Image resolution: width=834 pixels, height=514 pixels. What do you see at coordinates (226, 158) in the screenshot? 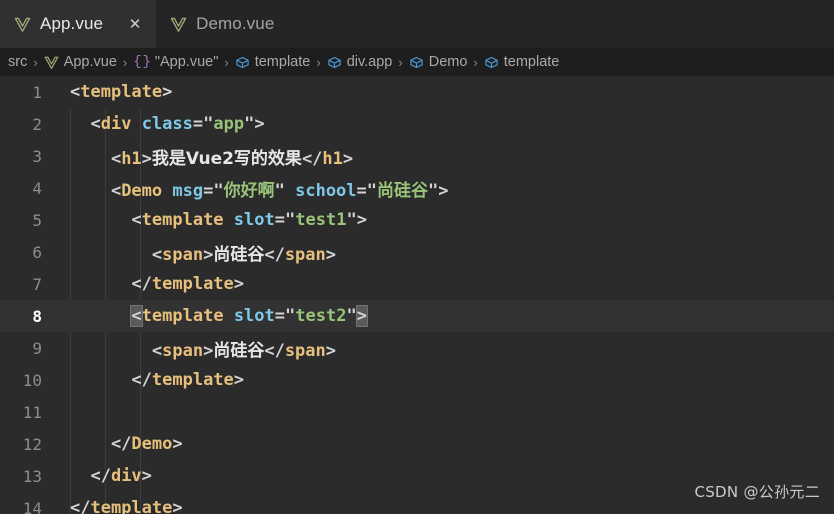
I see `code-token: 我是Vue2写的效果` at bounding box center [226, 158].